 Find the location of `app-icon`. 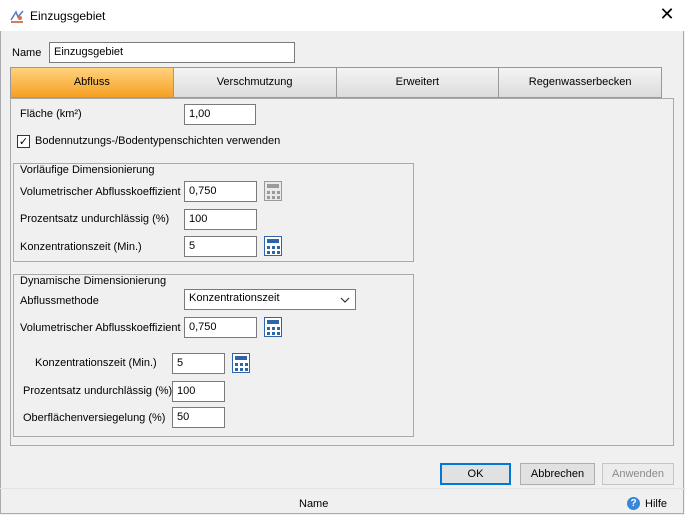

app-icon is located at coordinates (17, 16).